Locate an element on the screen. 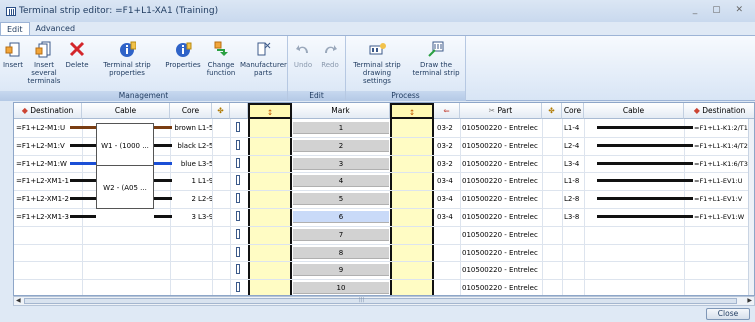 This screenshot has height=322, width=755. destination-right-cell: =F1+L1-EV1:V is located at coordinates (724, 199).